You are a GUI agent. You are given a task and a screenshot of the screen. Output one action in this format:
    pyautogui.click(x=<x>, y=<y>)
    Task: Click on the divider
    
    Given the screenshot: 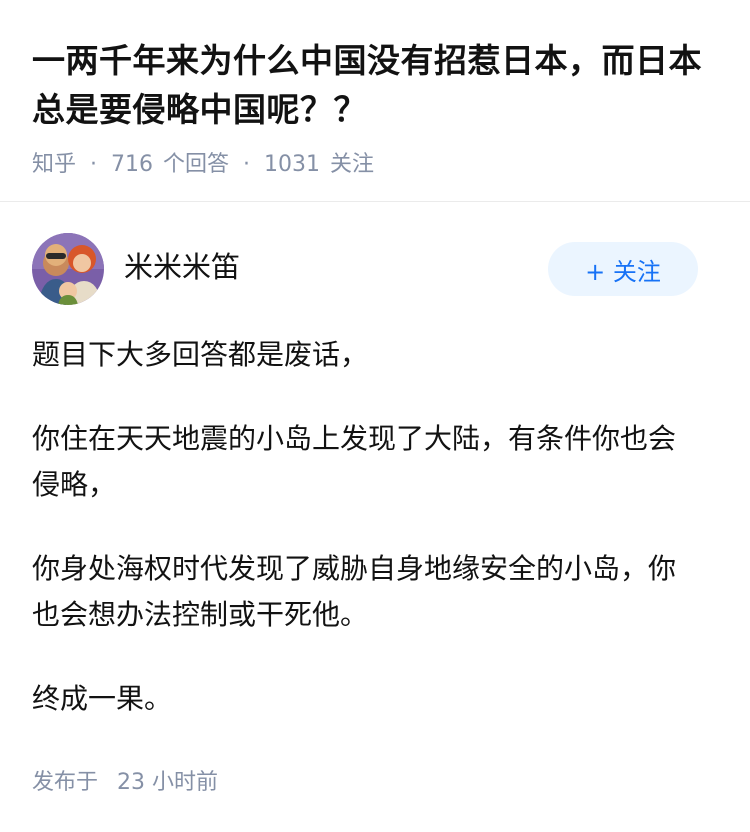 What is the action you would take?
    pyautogui.click(x=375, y=201)
    